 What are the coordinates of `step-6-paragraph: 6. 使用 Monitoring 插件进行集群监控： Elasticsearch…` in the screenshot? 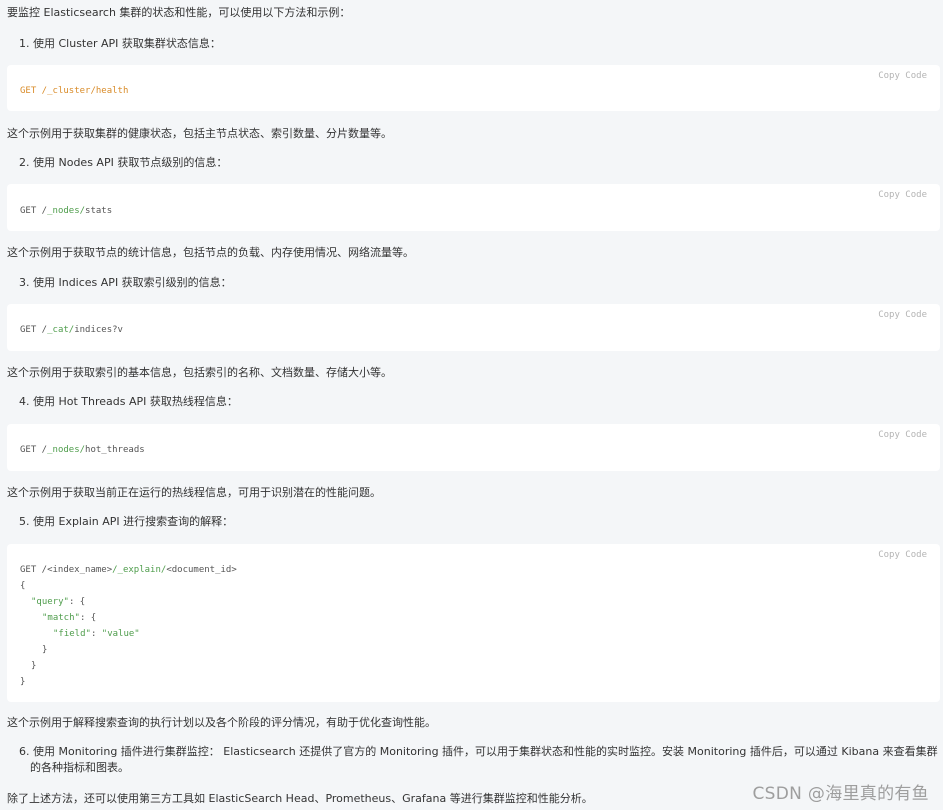 It's located at (479, 760).